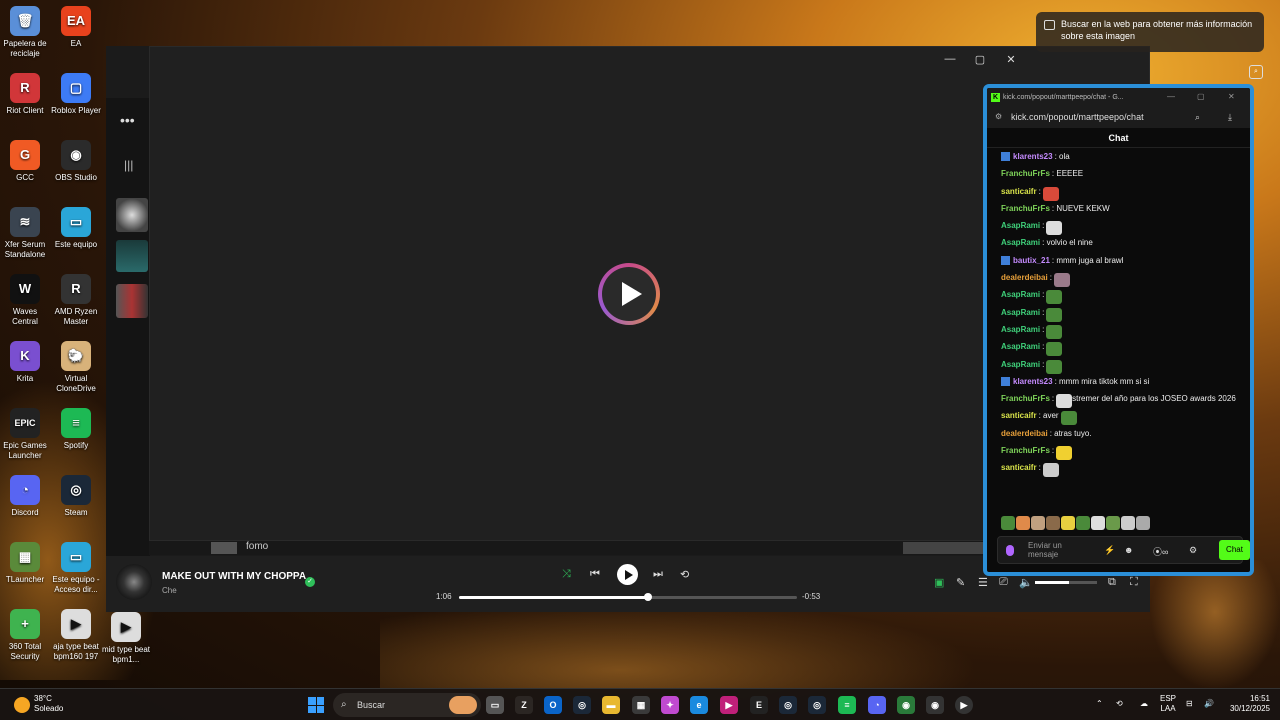  I want to click on epic-games-icon: E, so click(759, 705).